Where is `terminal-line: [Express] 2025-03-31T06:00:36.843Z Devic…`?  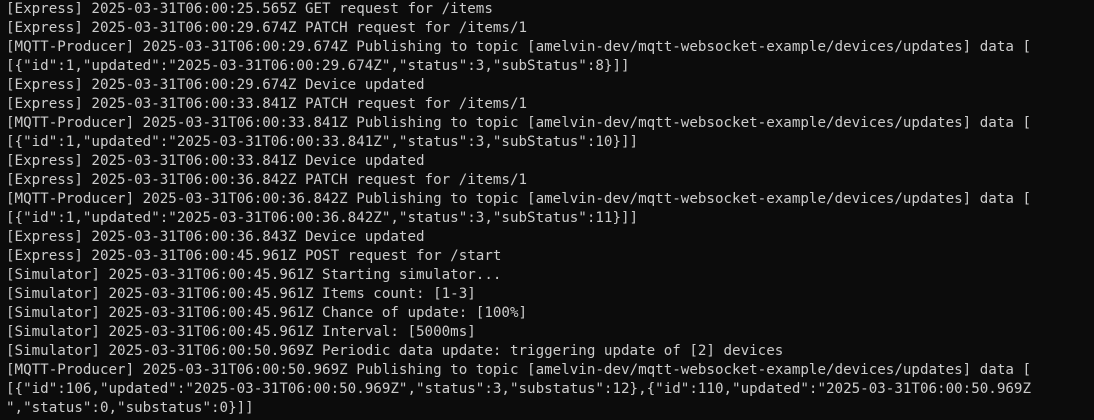
terminal-line: [Express] 2025-03-31T06:00:36.843Z Devic… is located at coordinates (215, 237).